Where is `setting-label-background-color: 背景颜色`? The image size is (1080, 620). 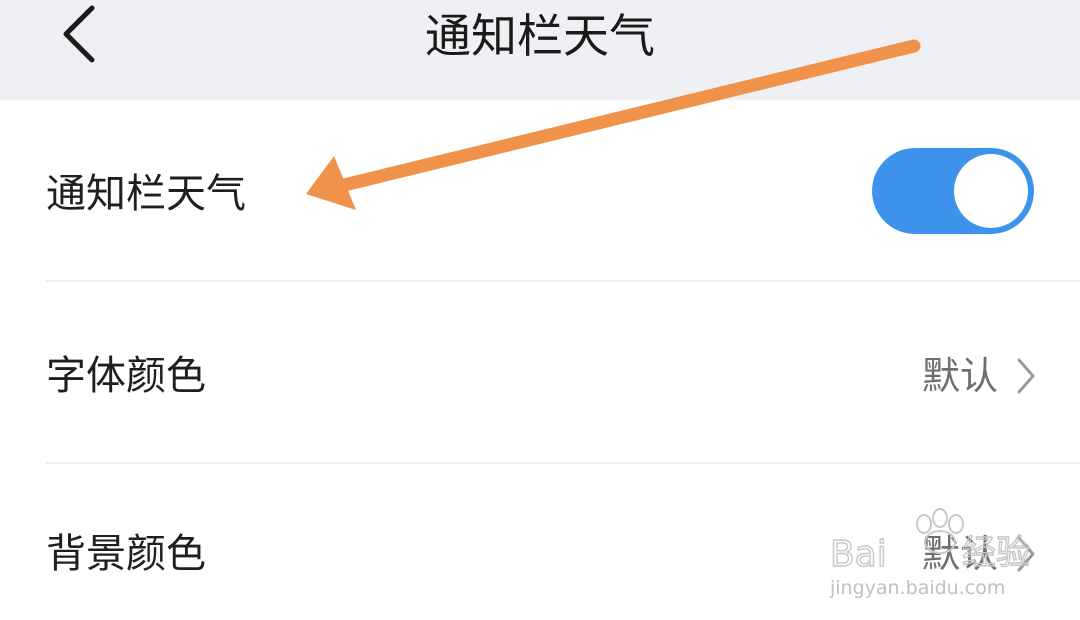
setting-label-background-color: 背景颜色 is located at coordinates (126, 554).